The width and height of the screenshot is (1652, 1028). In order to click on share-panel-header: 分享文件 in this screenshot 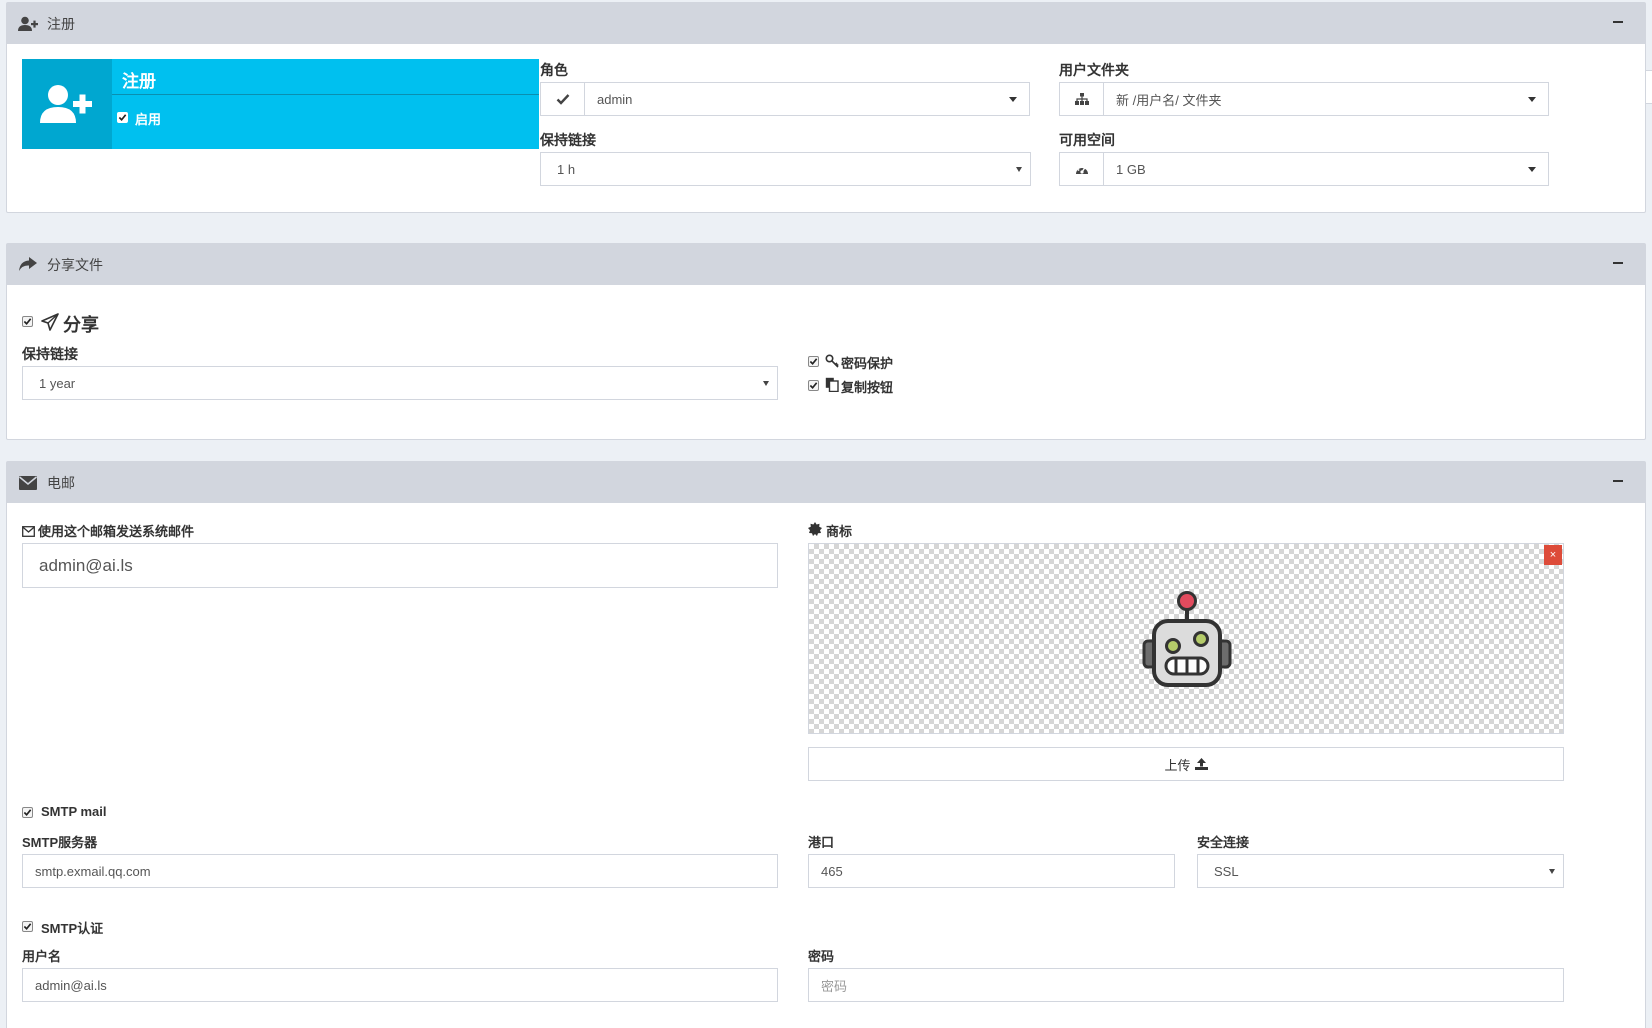, I will do `click(826, 264)`.